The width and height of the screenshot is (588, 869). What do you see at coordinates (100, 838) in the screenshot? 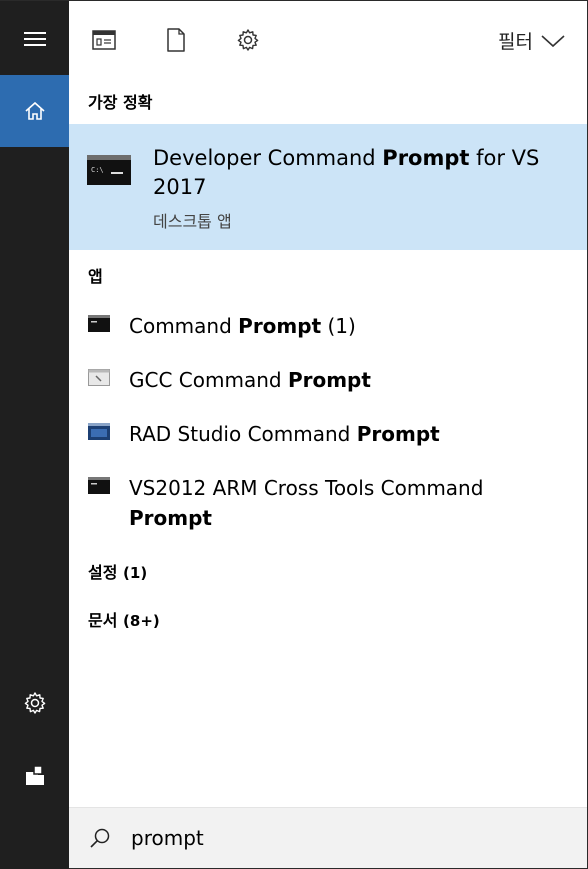
I see `search-icon` at bounding box center [100, 838].